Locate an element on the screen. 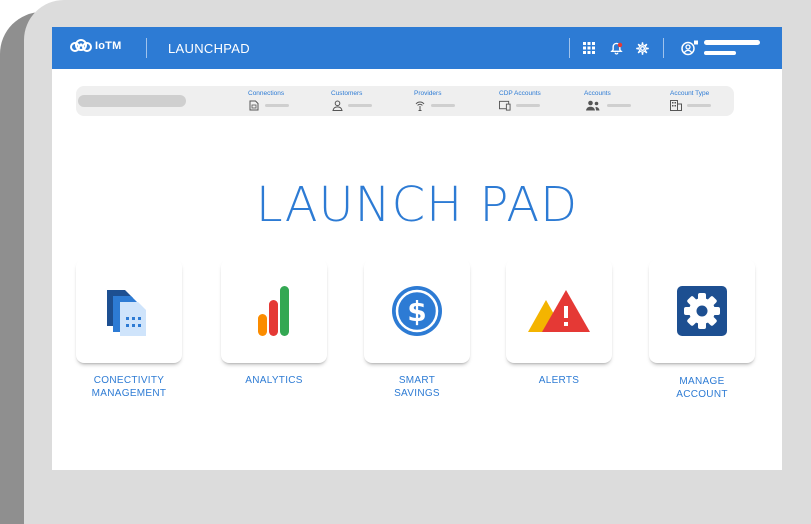  bar-chart-icon is located at coordinates (274, 311).